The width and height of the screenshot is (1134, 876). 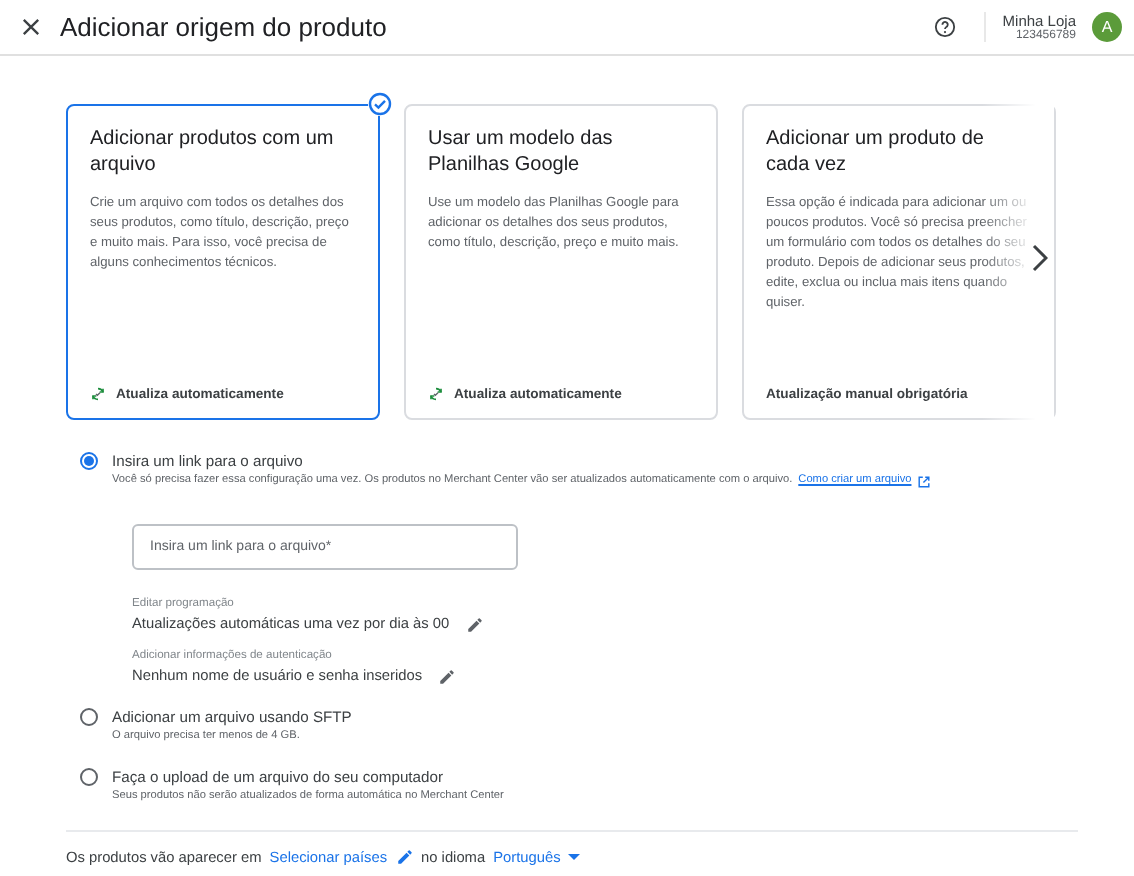 What do you see at coordinates (223, 262) in the screenshot?
I see `option-card` at bounding box center [223, 262].